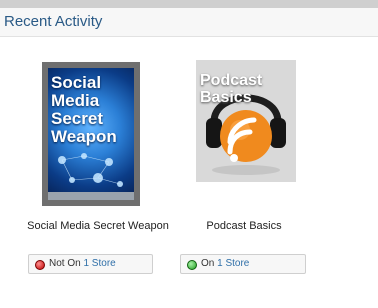 The height and width of the screenshot is (308, 378). I want to click on store-status-text: On 1 Store, so click(225, 263).